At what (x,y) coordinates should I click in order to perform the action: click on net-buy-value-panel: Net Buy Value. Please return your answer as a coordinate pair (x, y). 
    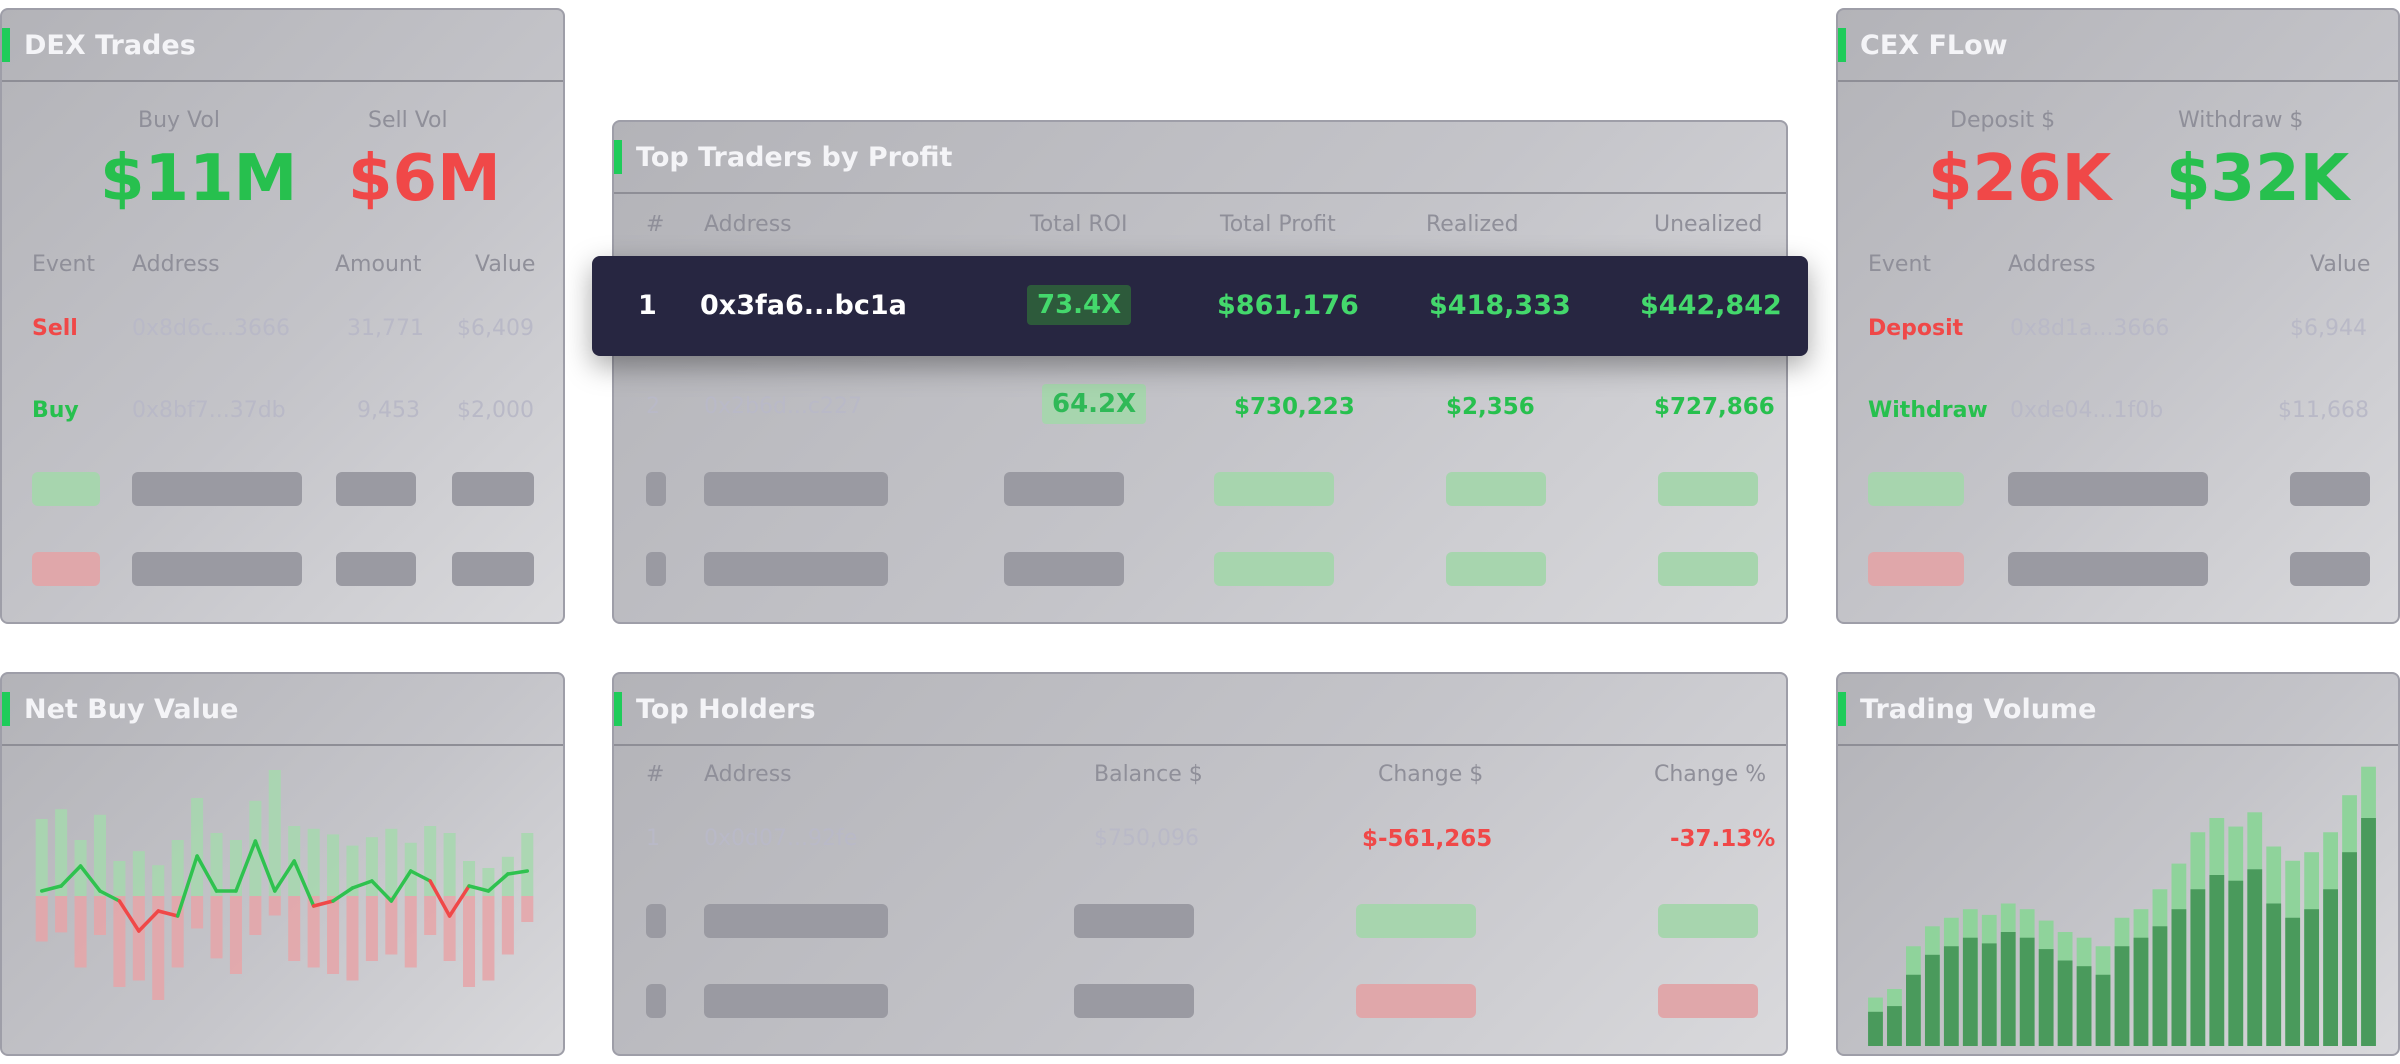
    Looking at the image, I should click on (282, 864).